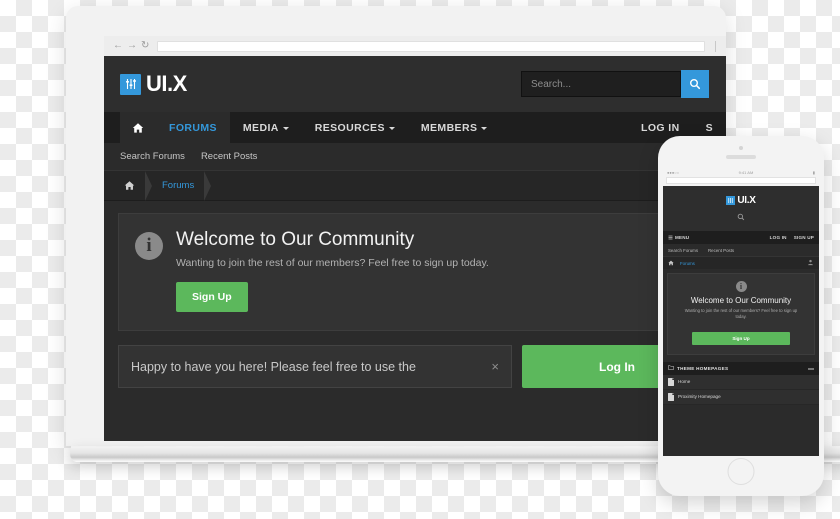  I want to click on nav-item-resources: RESOURCES, so click(355, 127).